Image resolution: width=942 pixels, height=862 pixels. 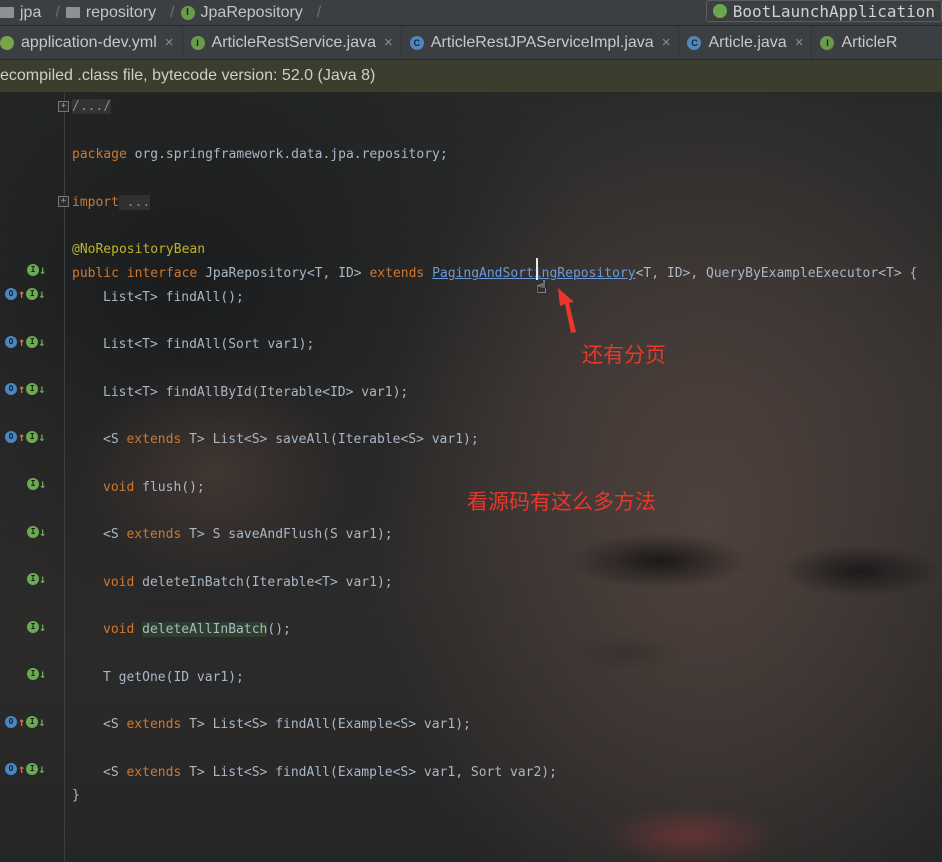 I want to click on annotation: @NoRepositoryBean, so click(x=139, y=249).